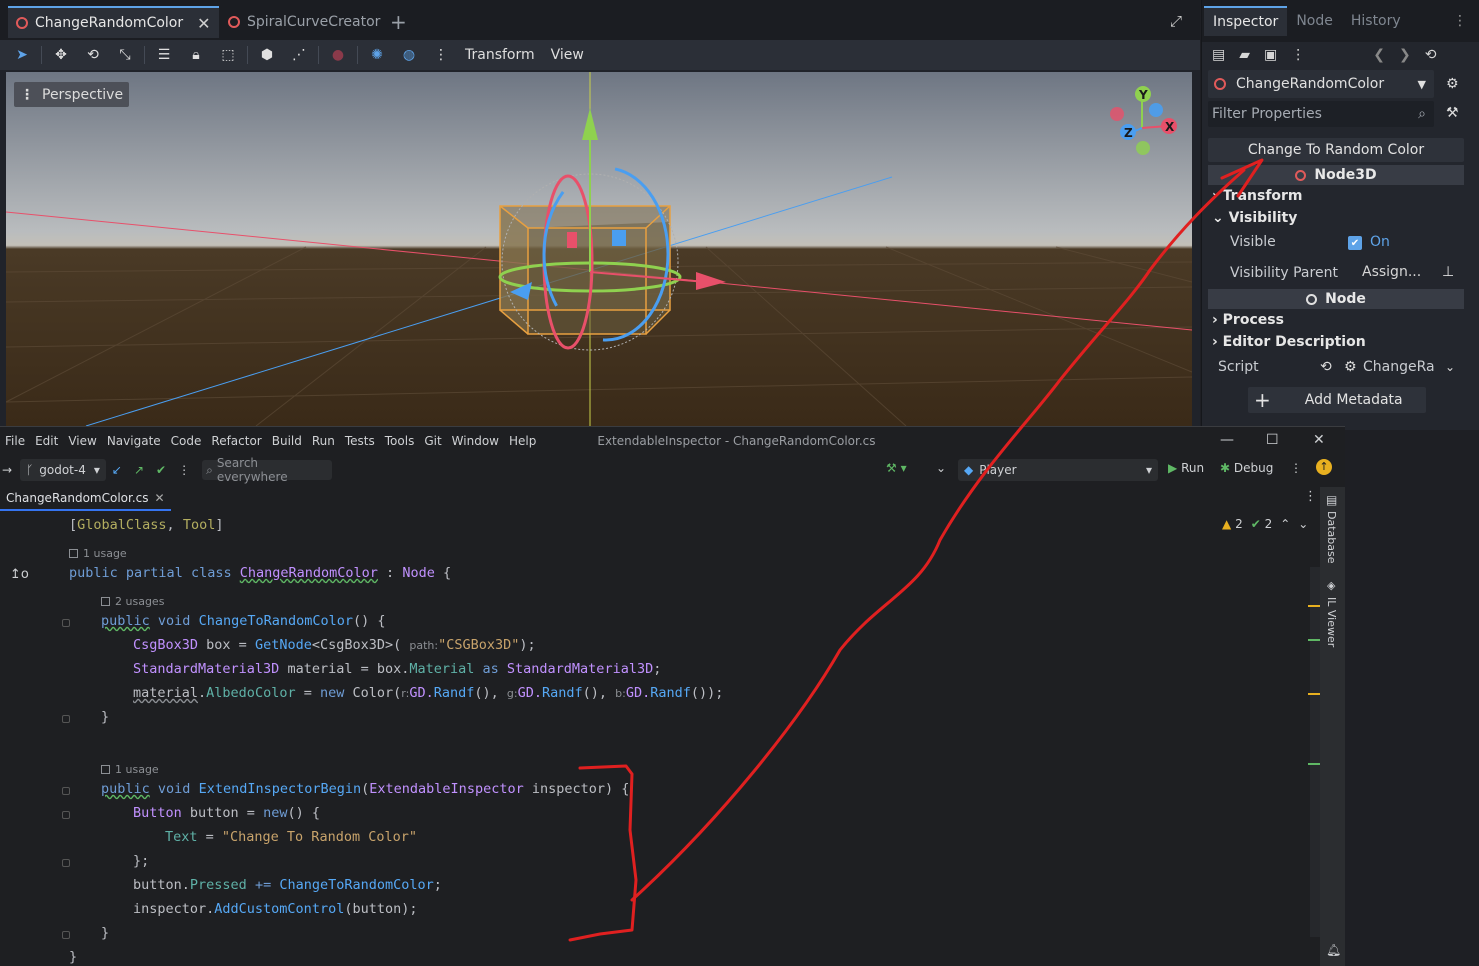 The width and height of the screenshot is (1479, 966). I want to click on change-to-random-color-button: Change To Random Color, so click(1336, 150).